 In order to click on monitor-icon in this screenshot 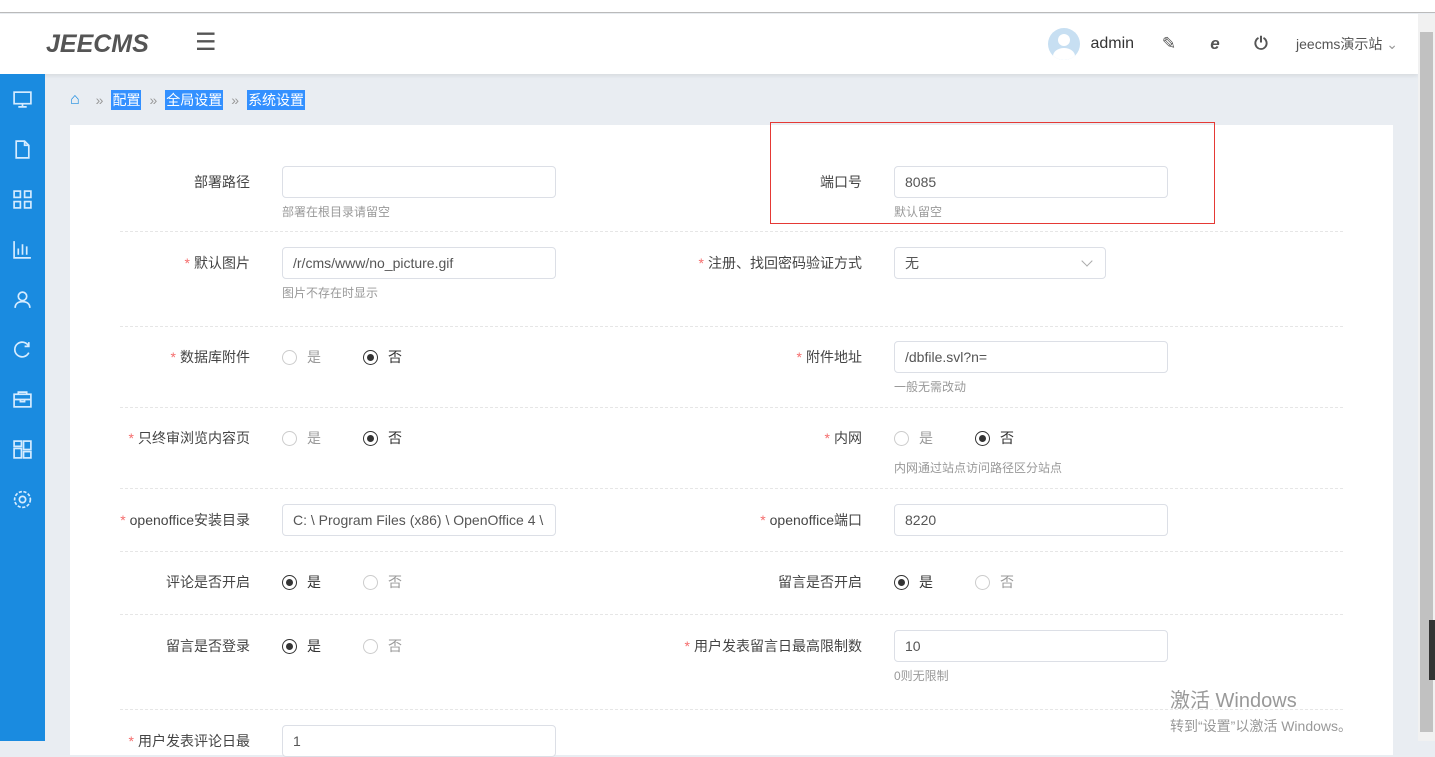, I will do `click(22, 99)`.